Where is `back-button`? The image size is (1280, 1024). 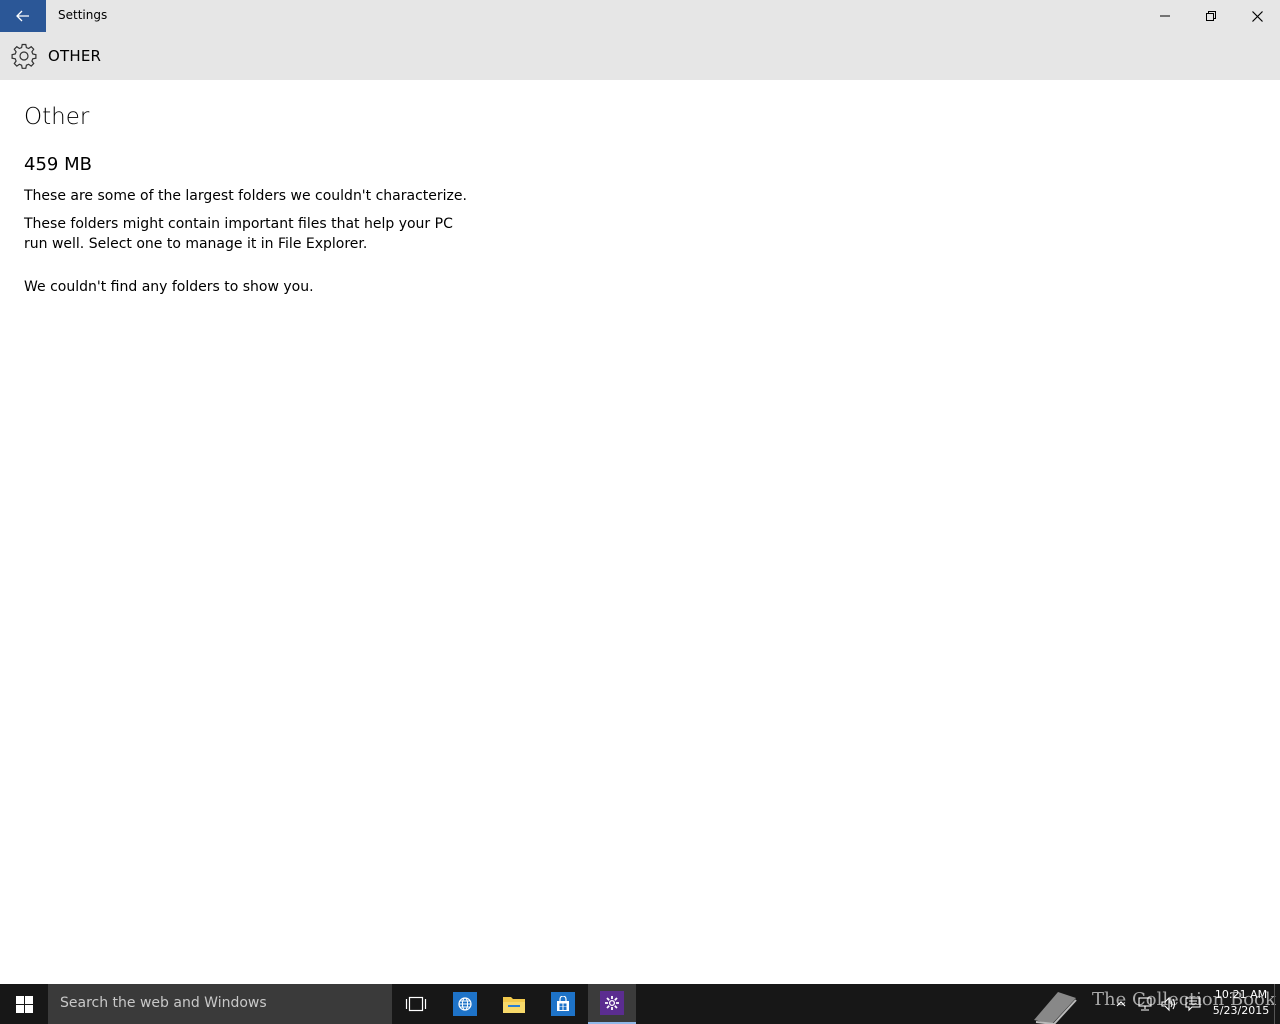 back-button is located at coordinates (23, 16).